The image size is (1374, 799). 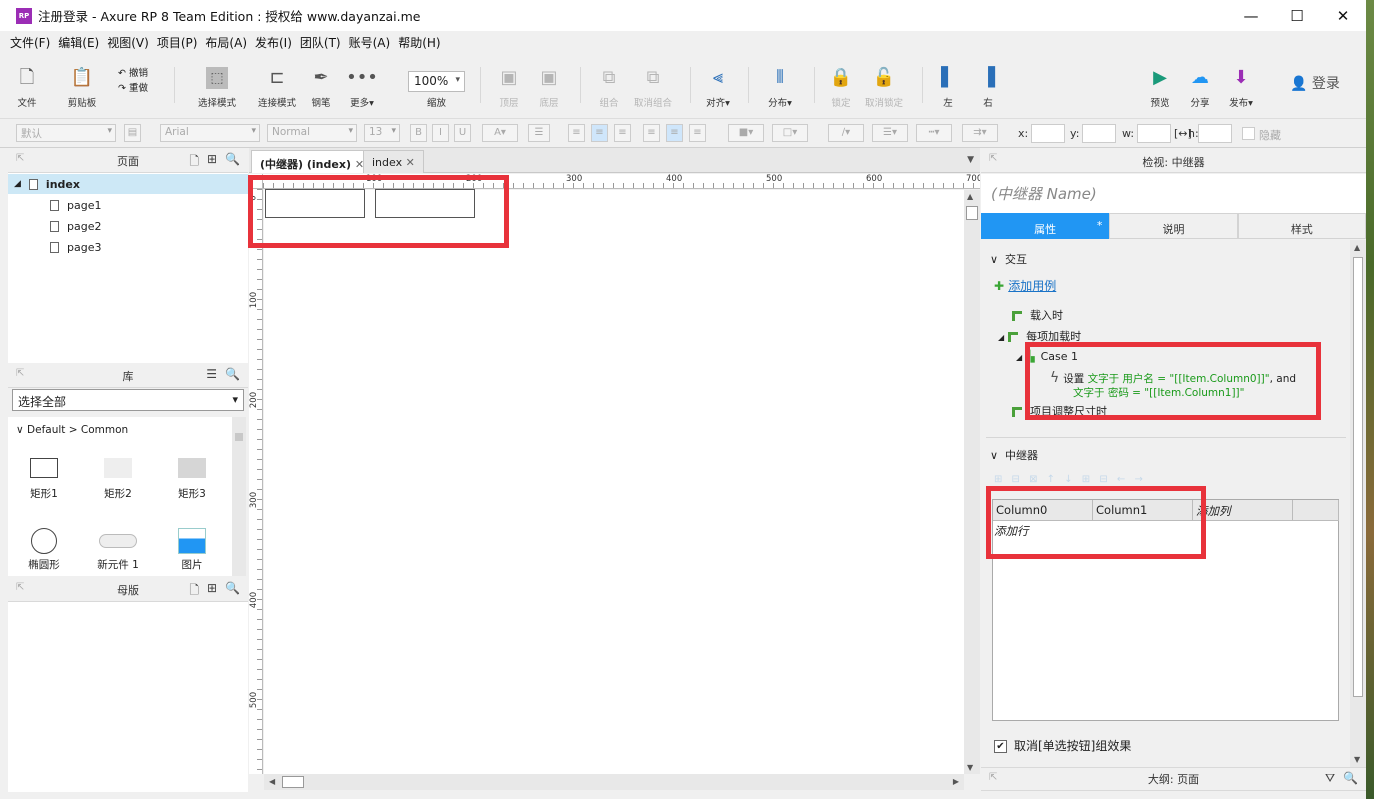 I want to click on style-select: 默认, so click(x=66, y=133).